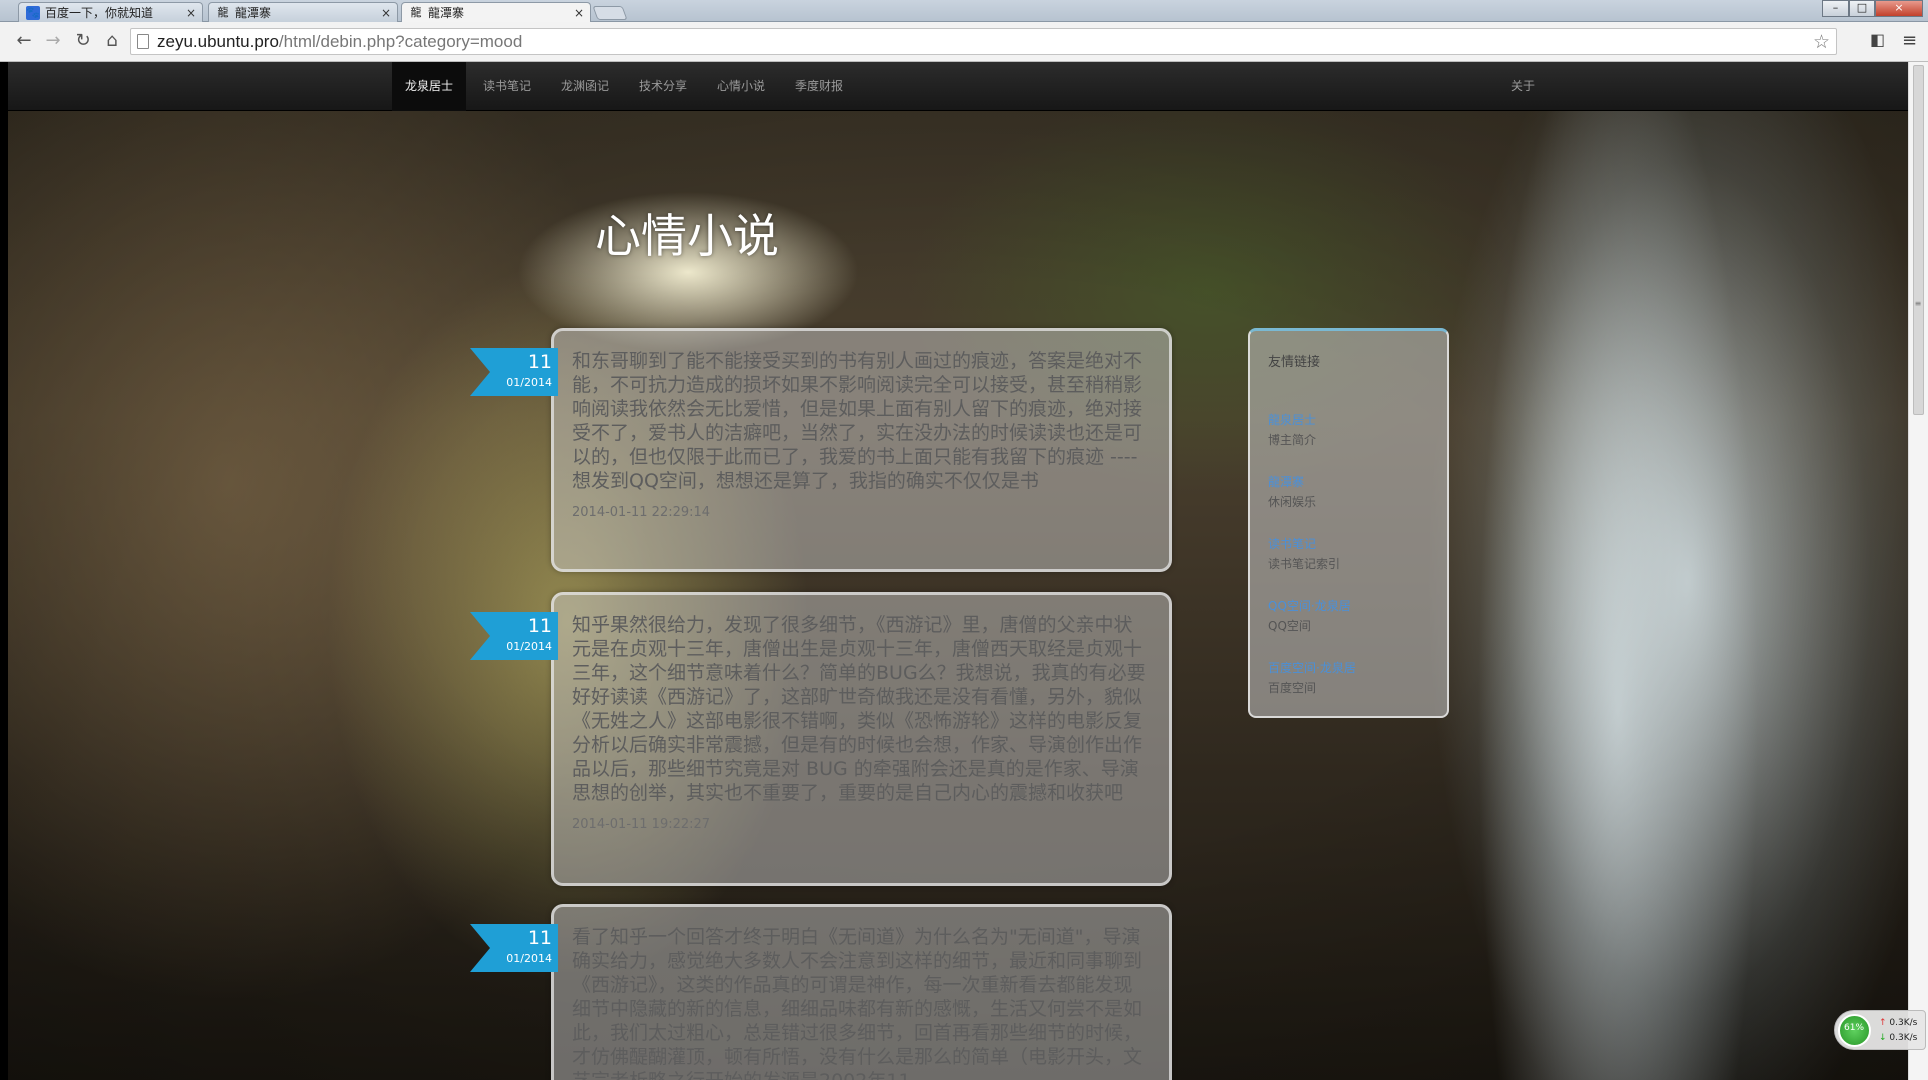 The image size is (1928, 1080). What do you see at coordinates (1918, 571) in the screenshot?
I see `page-scrollbar: ≡` at bounding box center [1918, 571].